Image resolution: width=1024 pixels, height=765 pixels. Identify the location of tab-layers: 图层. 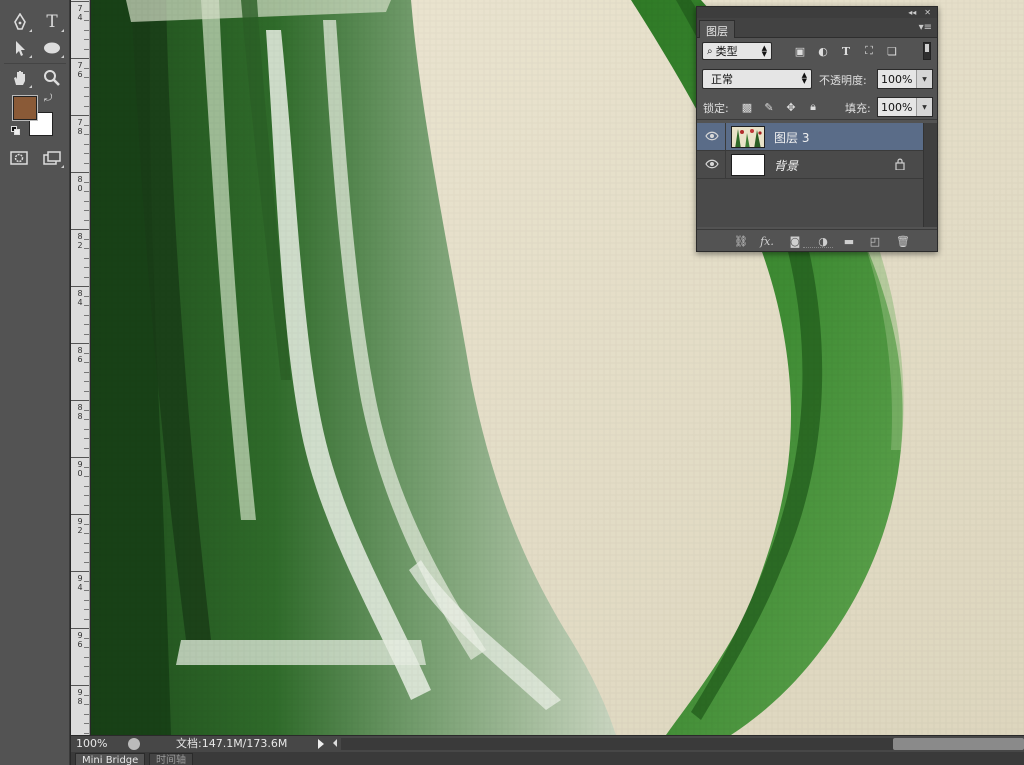
(717, 29).